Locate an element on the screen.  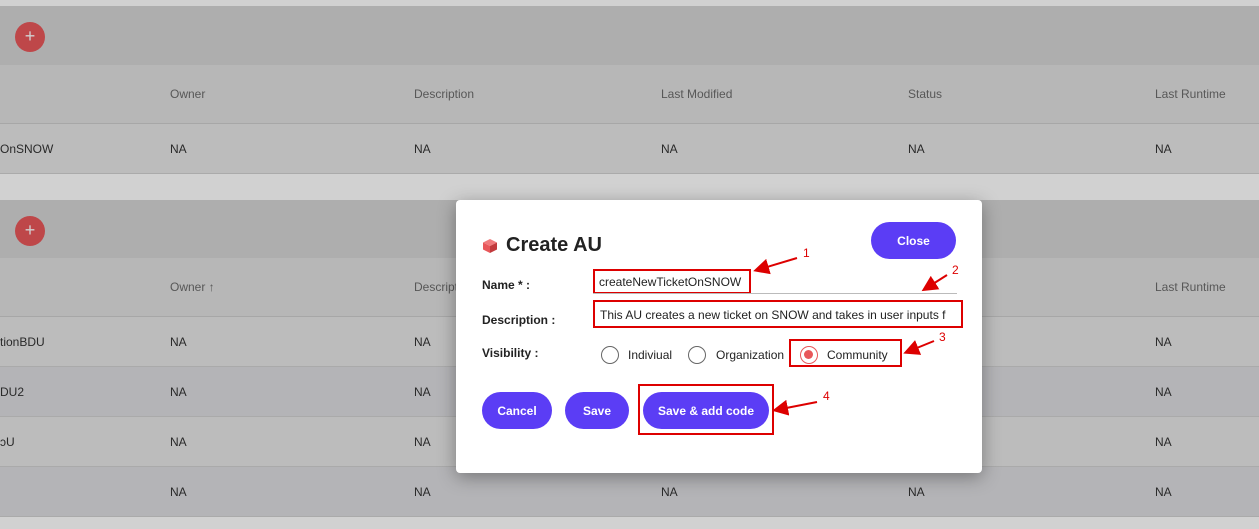
close-button: Close is located at coordinates (913, 240).